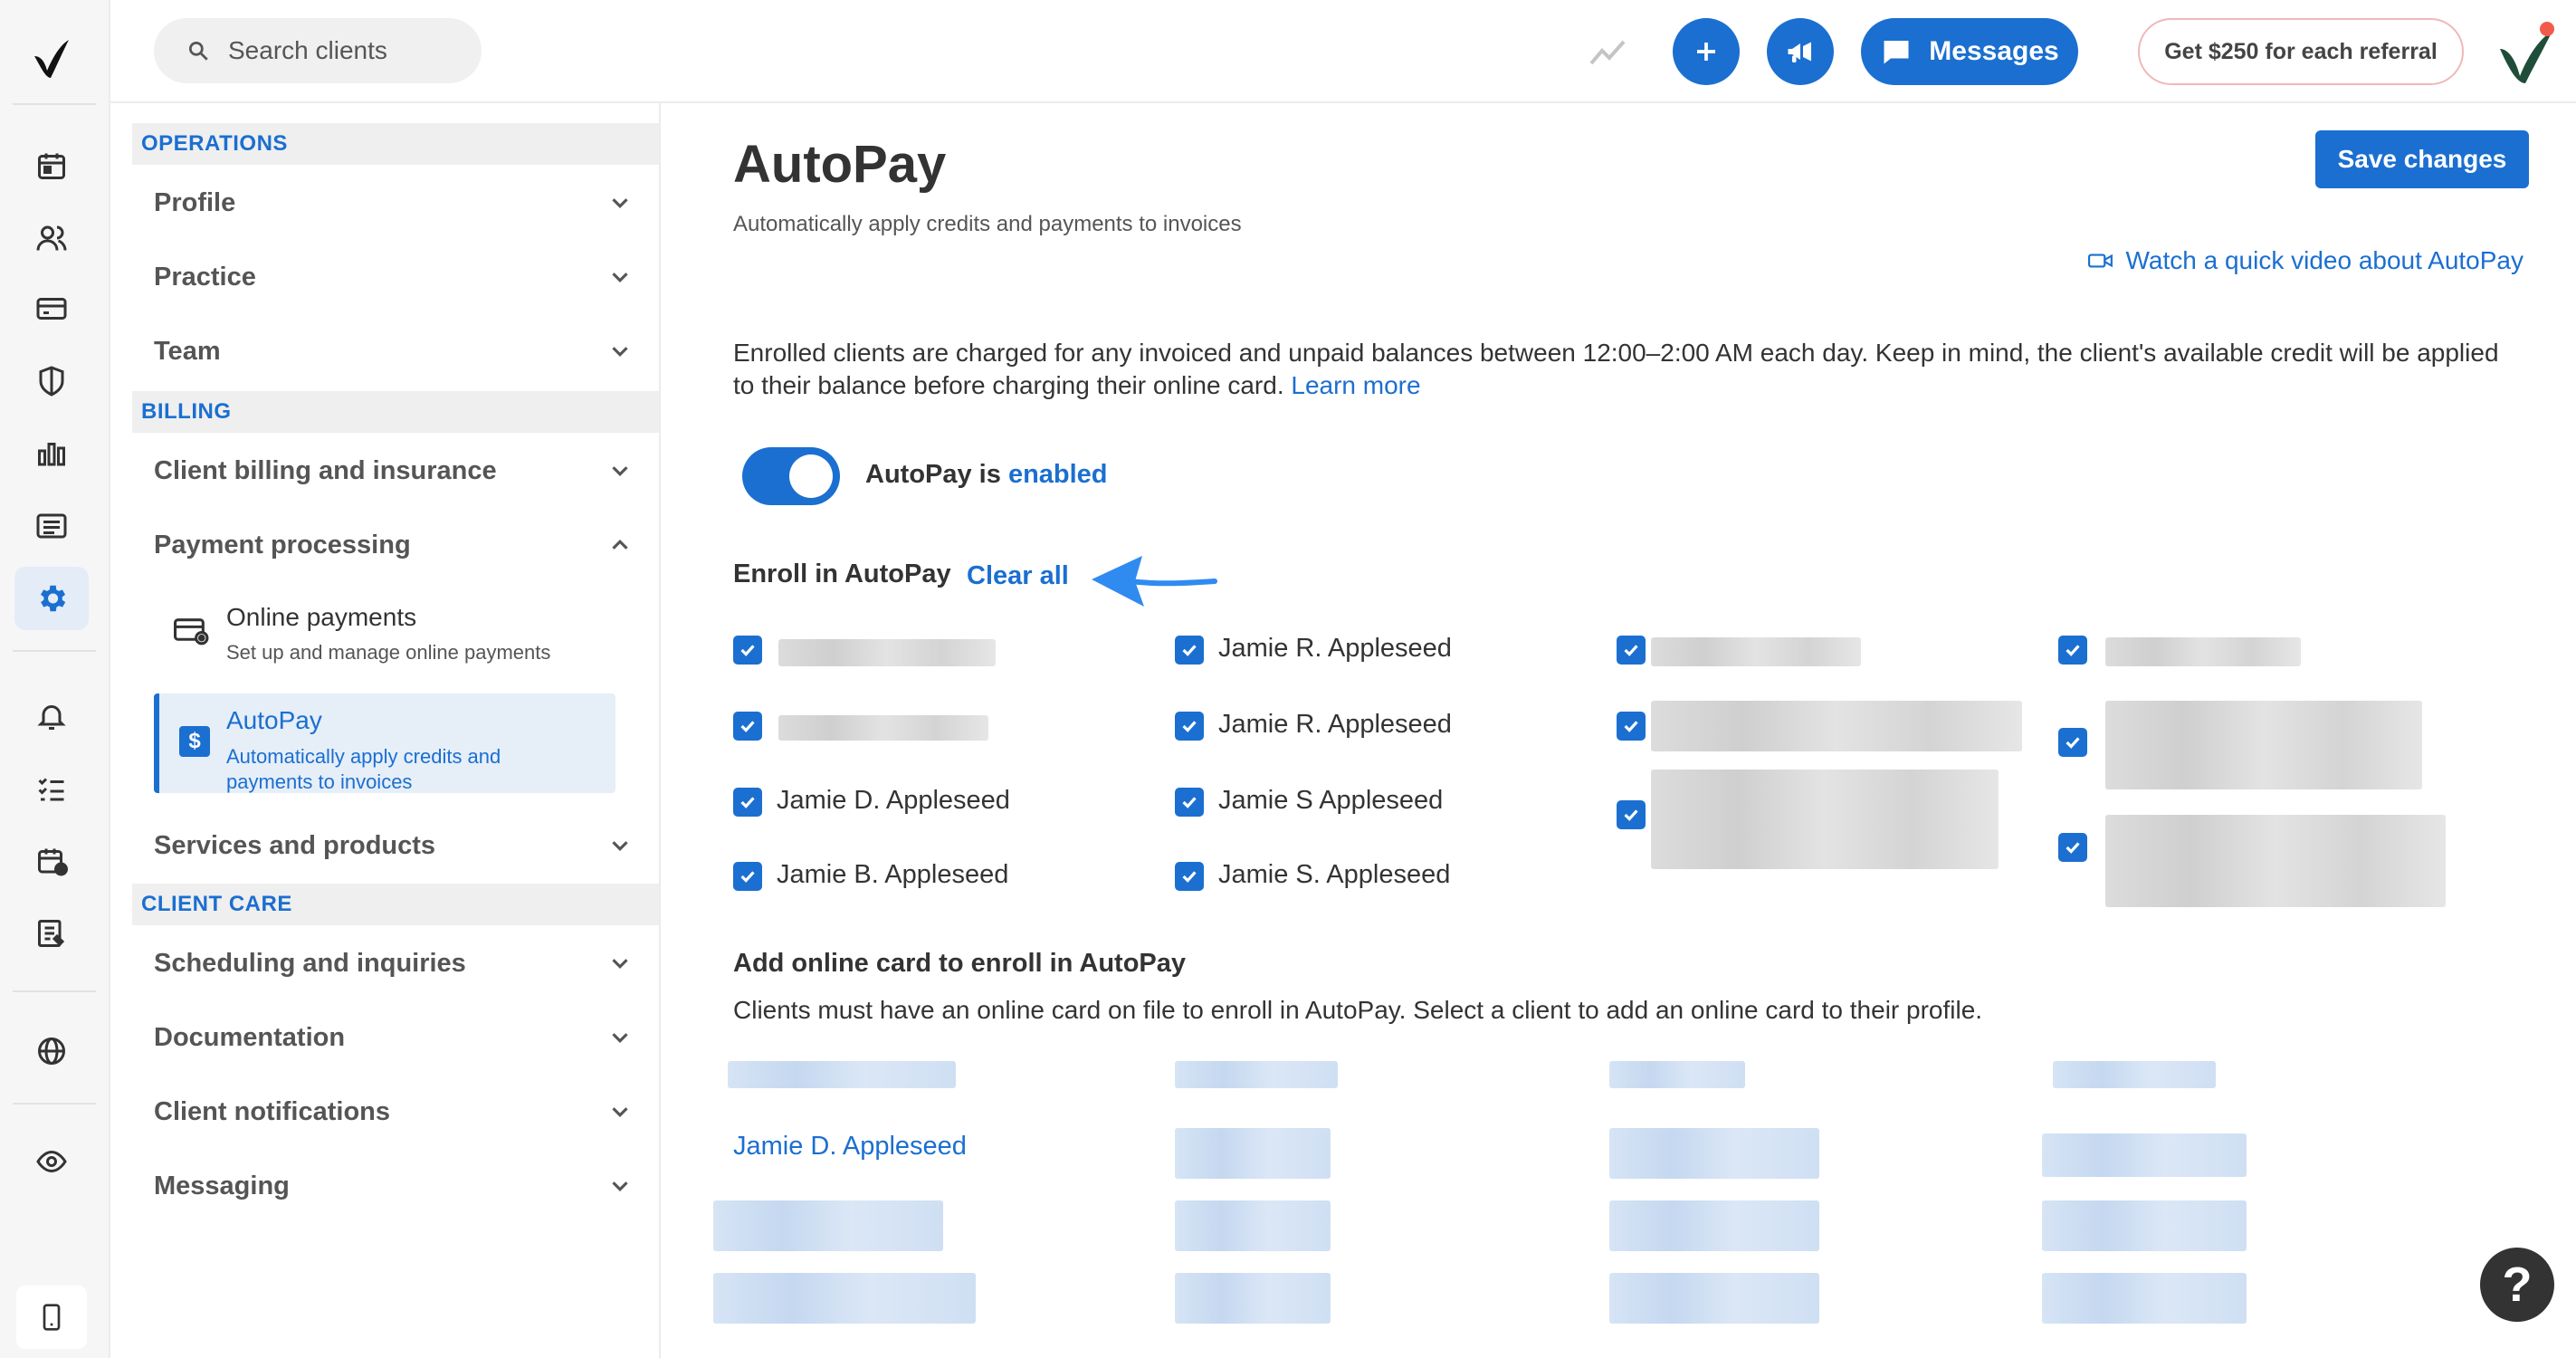 The width and height of the screenshot is (2576, 1358). I want to click on calendar-add-icon, so click(52, 861).